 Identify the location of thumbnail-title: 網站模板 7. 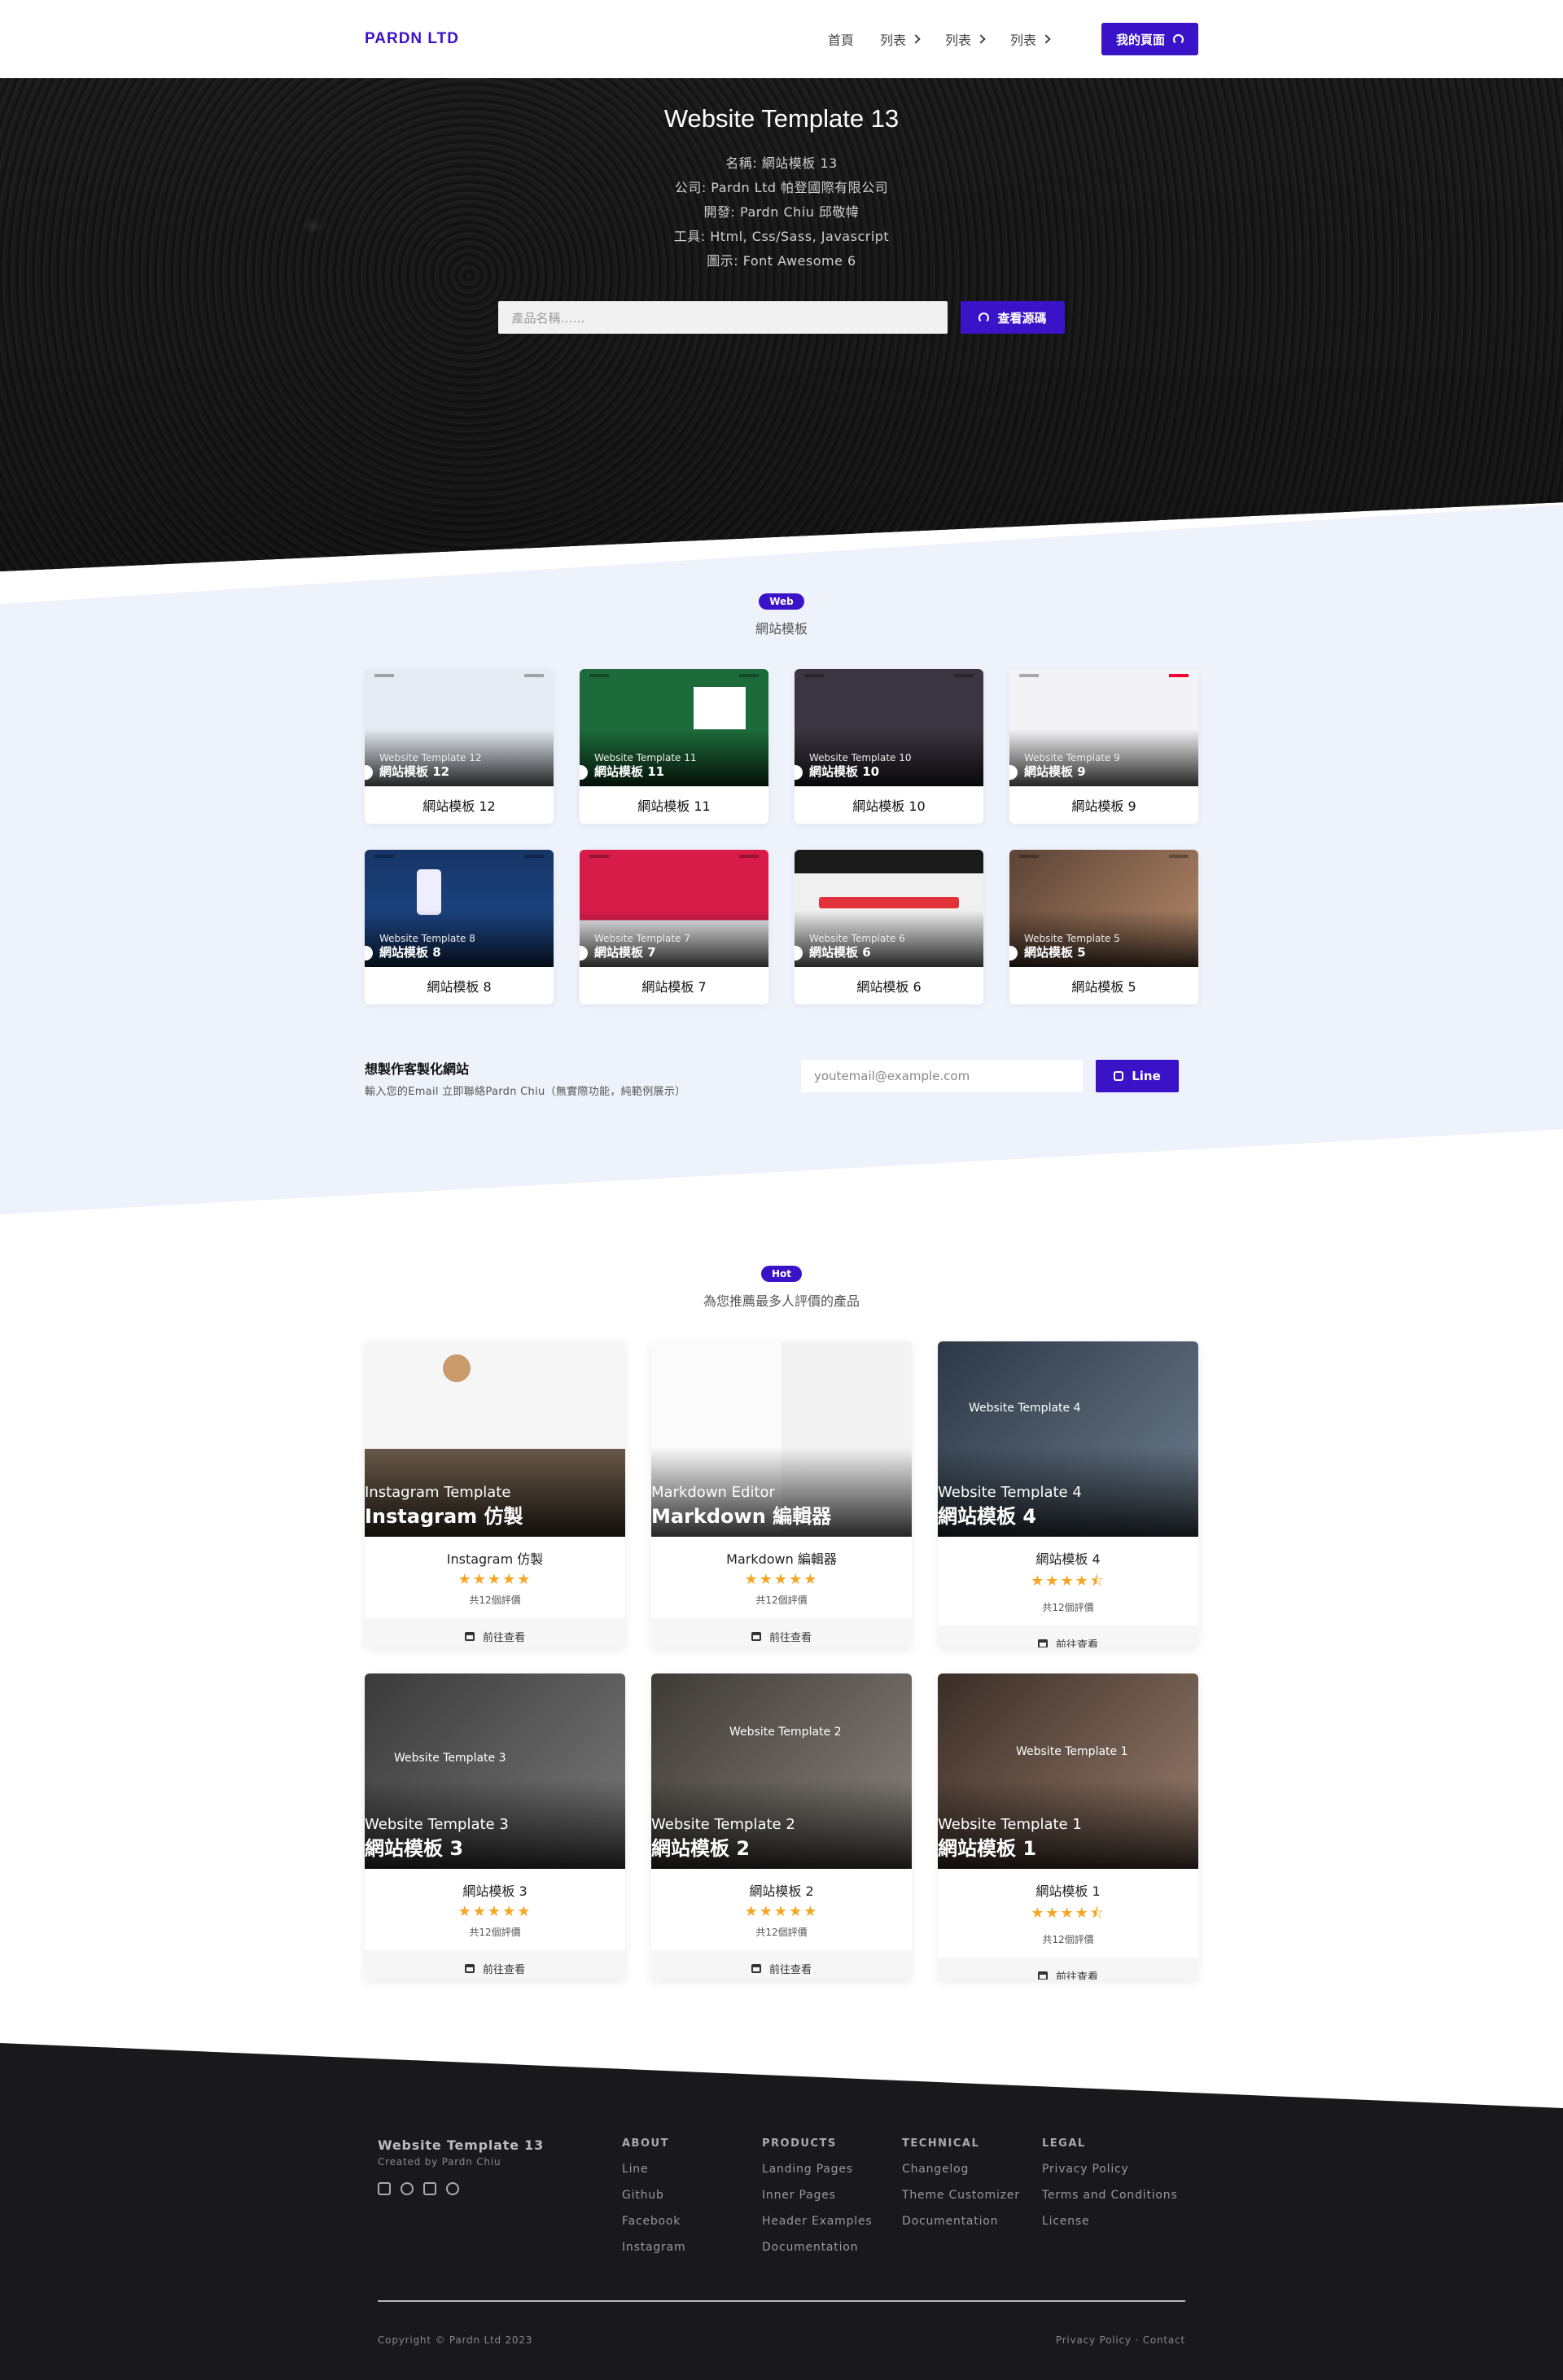
(625, 952).